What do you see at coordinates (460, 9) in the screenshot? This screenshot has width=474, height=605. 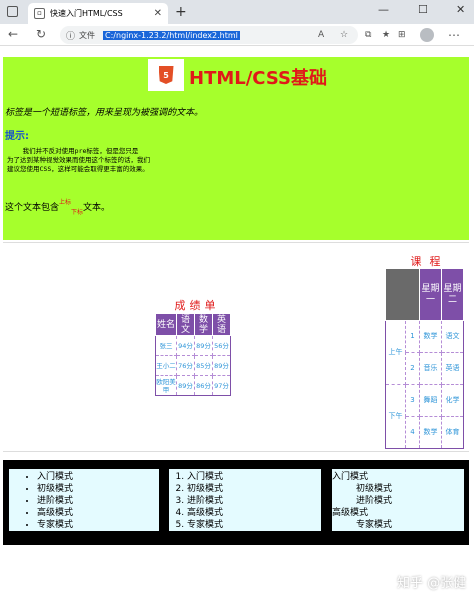 I see `close-window-icon: ✕` at bounding box center [460, 9].